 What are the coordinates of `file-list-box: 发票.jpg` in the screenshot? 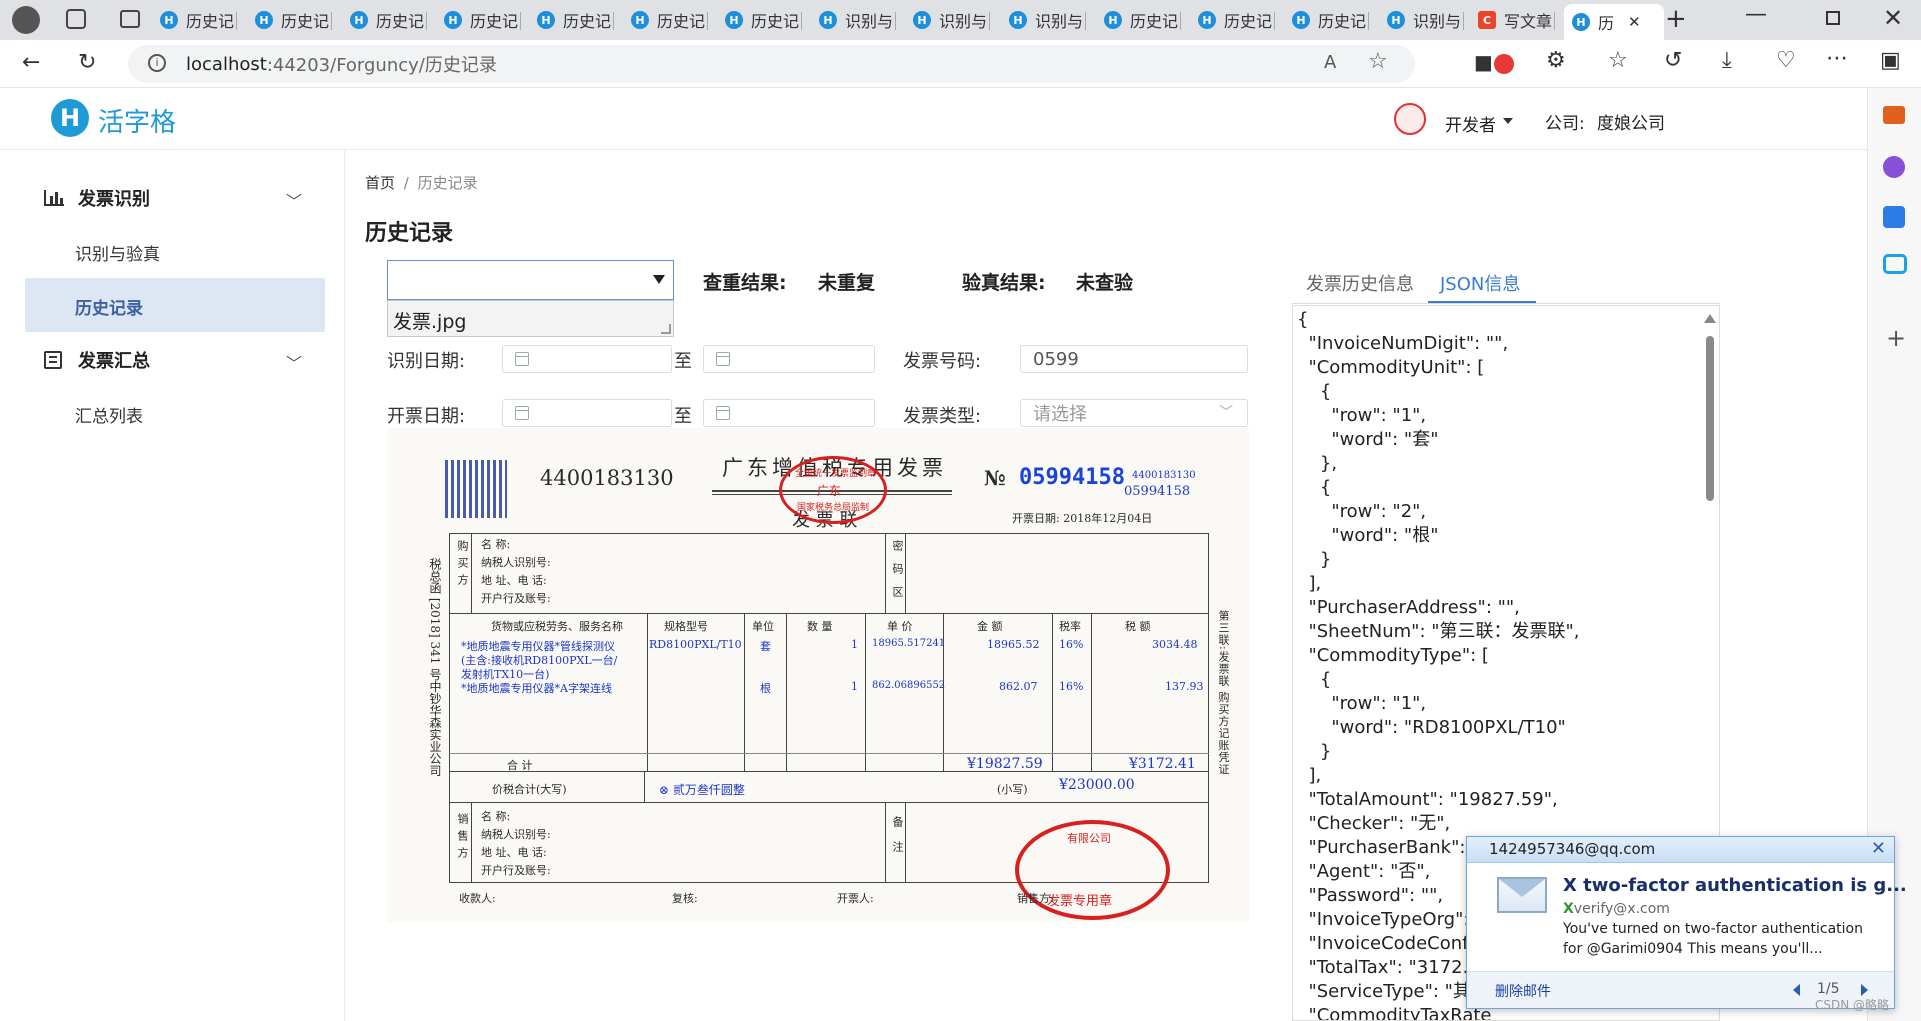 It's located at (530, 318).